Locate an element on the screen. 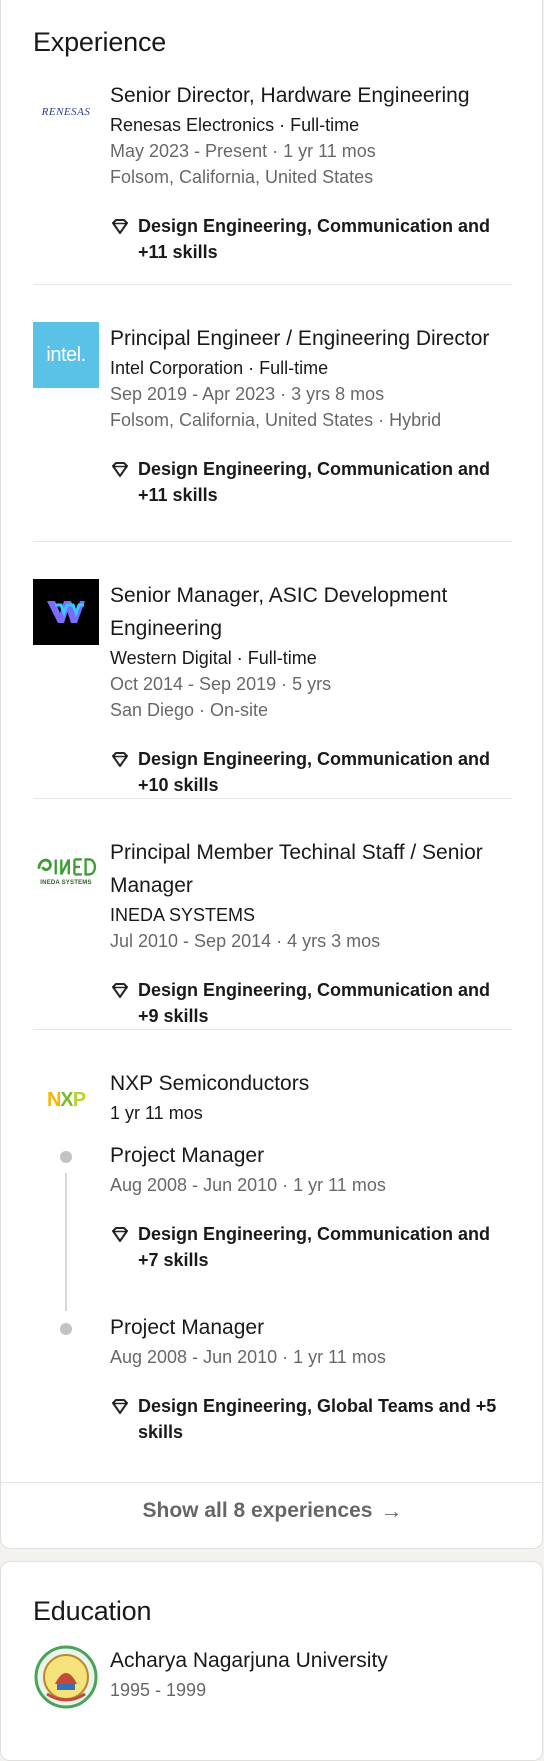 Image resolution: width=544 pixels, height=1761 pixels. company-line: INEDA SYSTEMS is located at coordinates (183, 915).